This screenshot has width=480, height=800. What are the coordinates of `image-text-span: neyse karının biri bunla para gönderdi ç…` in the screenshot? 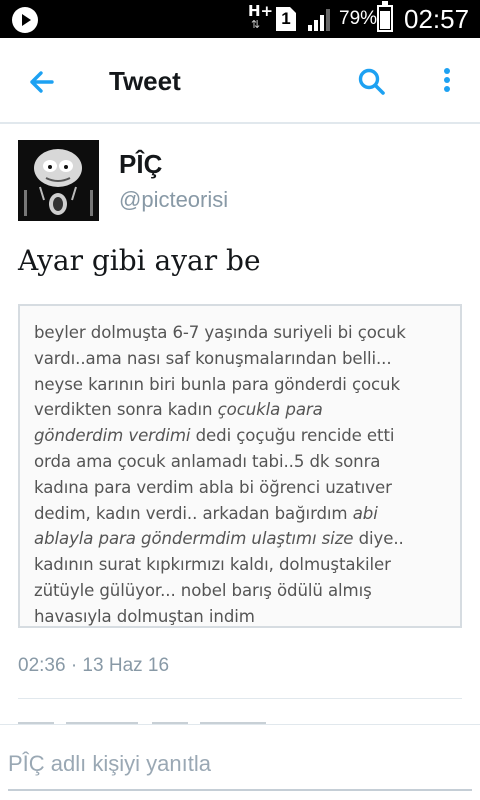 It's located at (217, 384).